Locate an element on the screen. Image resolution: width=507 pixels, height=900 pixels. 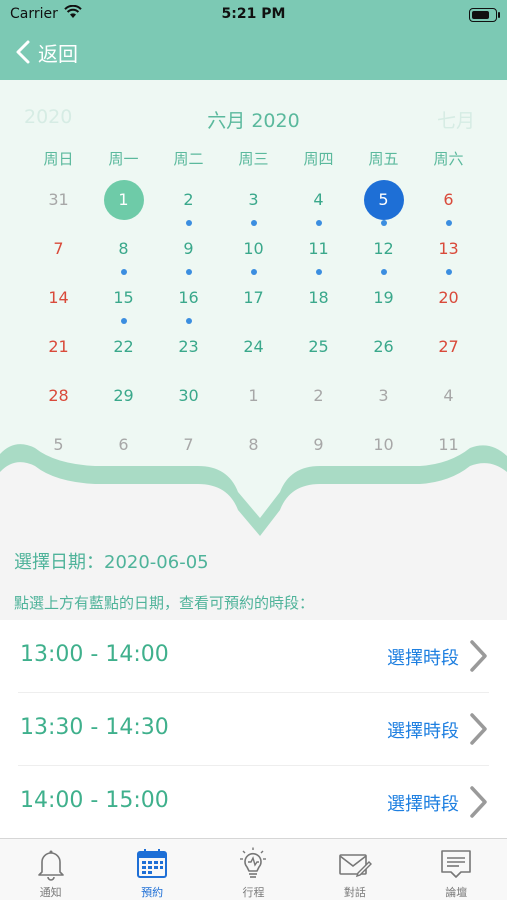
day-number: 3 is located at coordinates (383, 395).